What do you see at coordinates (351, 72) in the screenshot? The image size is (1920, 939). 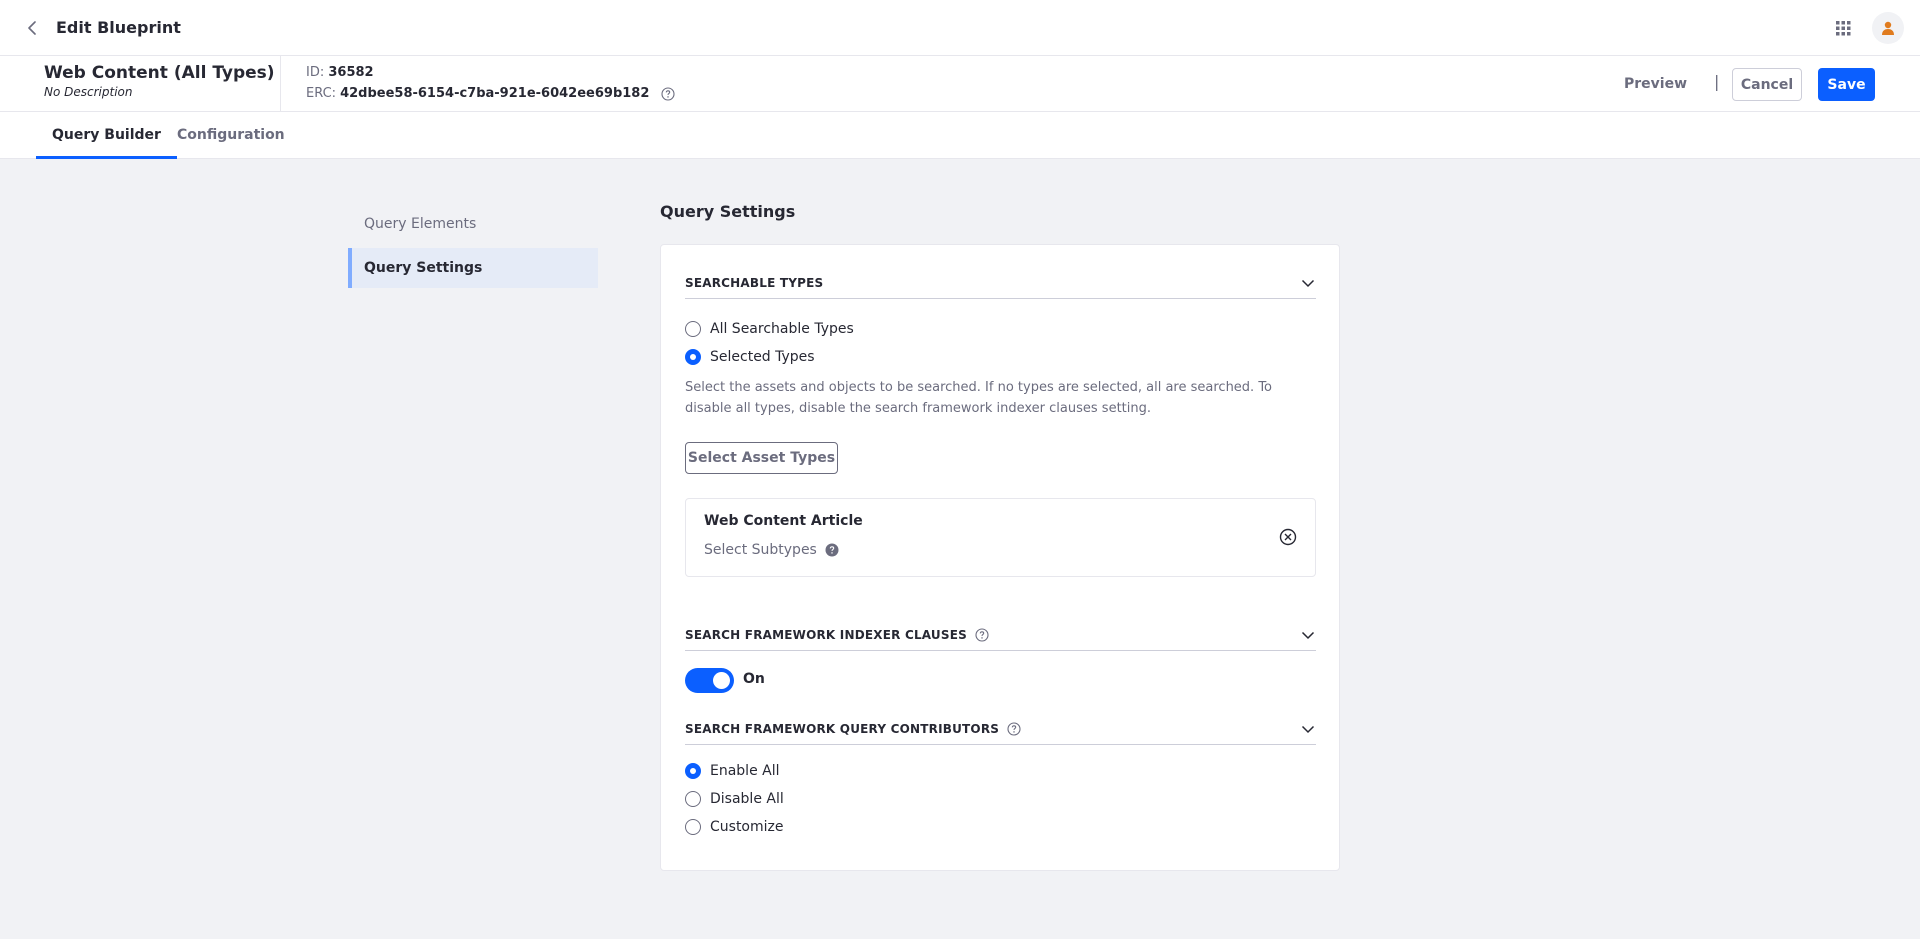 I see `id-value: 36582` at bounding box center [351, 72].